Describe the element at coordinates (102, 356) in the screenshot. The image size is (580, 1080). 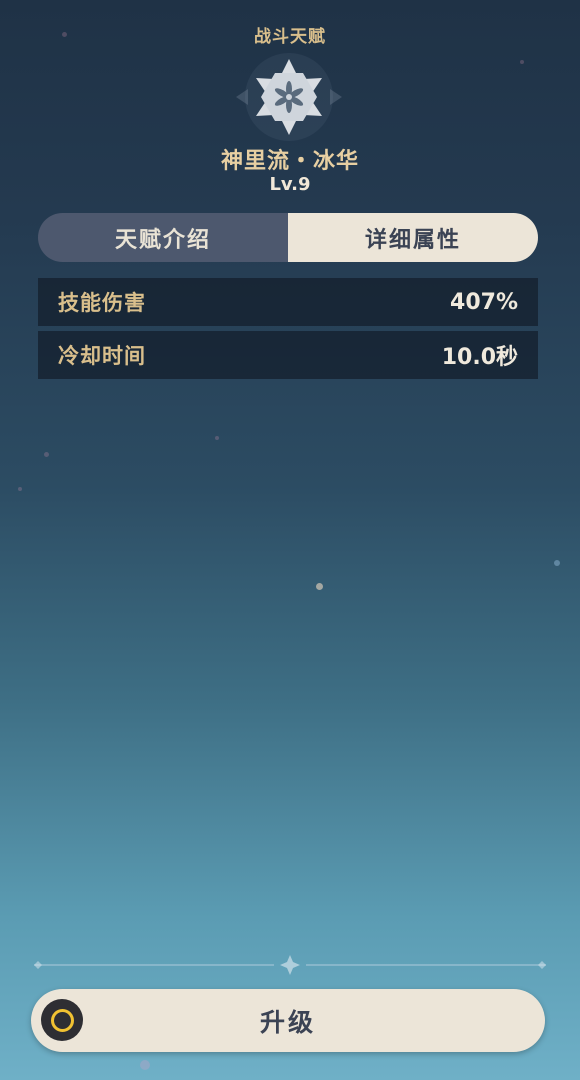
I see `stat-label: 冷却时间` at that location.